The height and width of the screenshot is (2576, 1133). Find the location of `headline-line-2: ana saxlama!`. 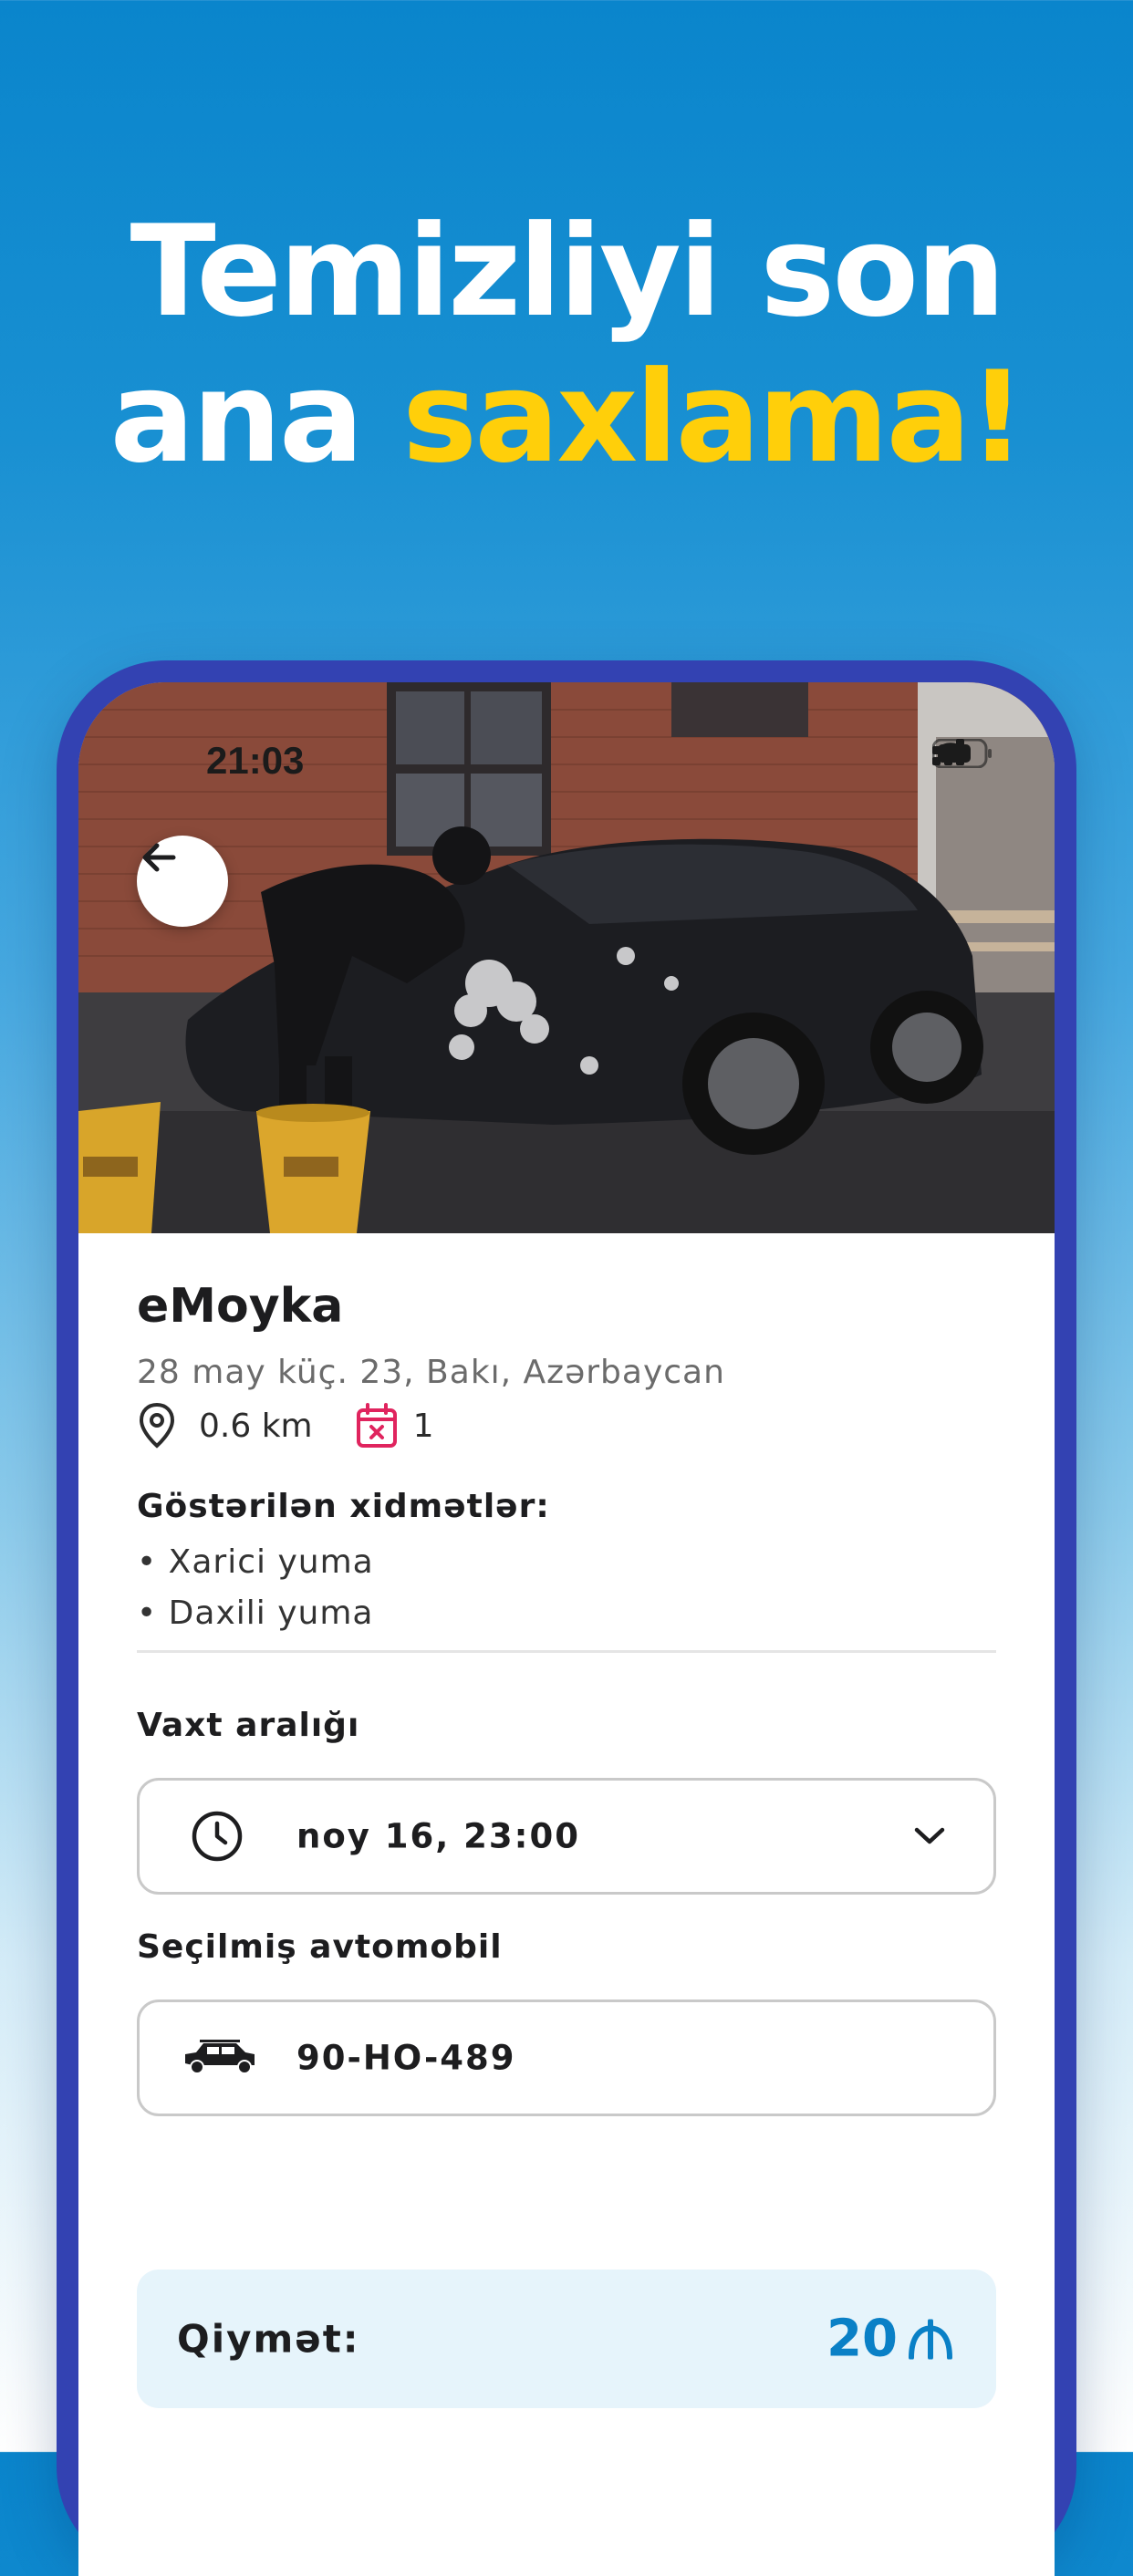

headline-line-2: ana saxlama! is located at coordinates (566, 418).